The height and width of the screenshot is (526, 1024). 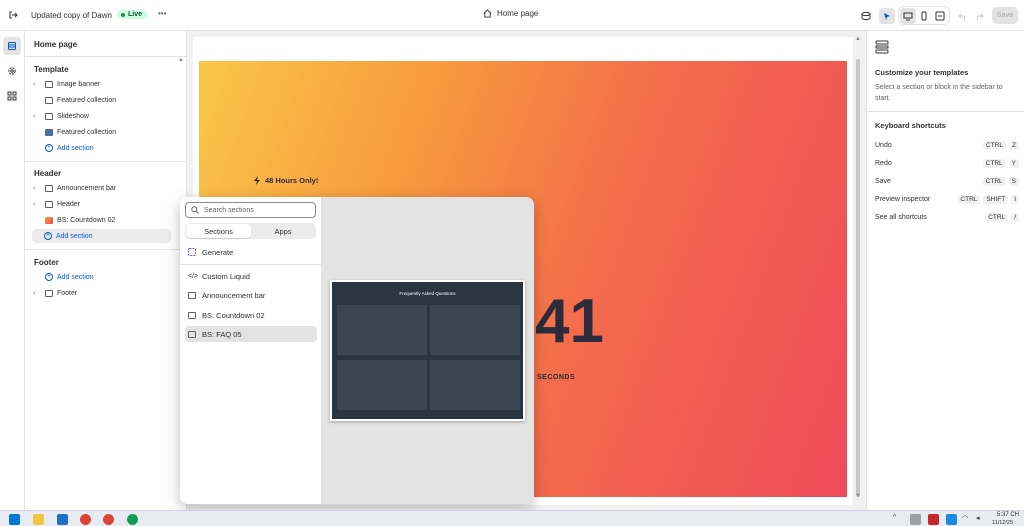 What do you see at coordinates (103, 204) in the screenshot?
I see `section-header: › Header` at bounding box center [103, 204].